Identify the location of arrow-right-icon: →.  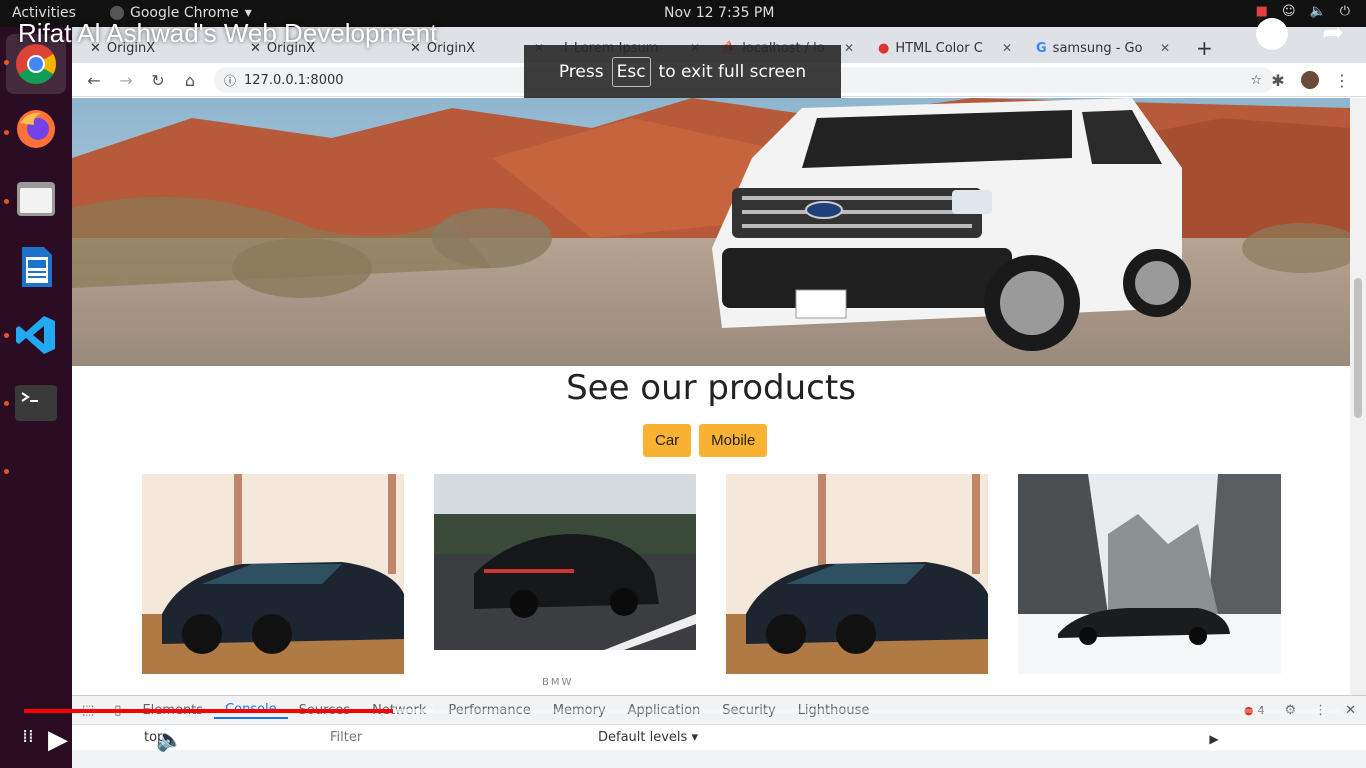
(126, 80).